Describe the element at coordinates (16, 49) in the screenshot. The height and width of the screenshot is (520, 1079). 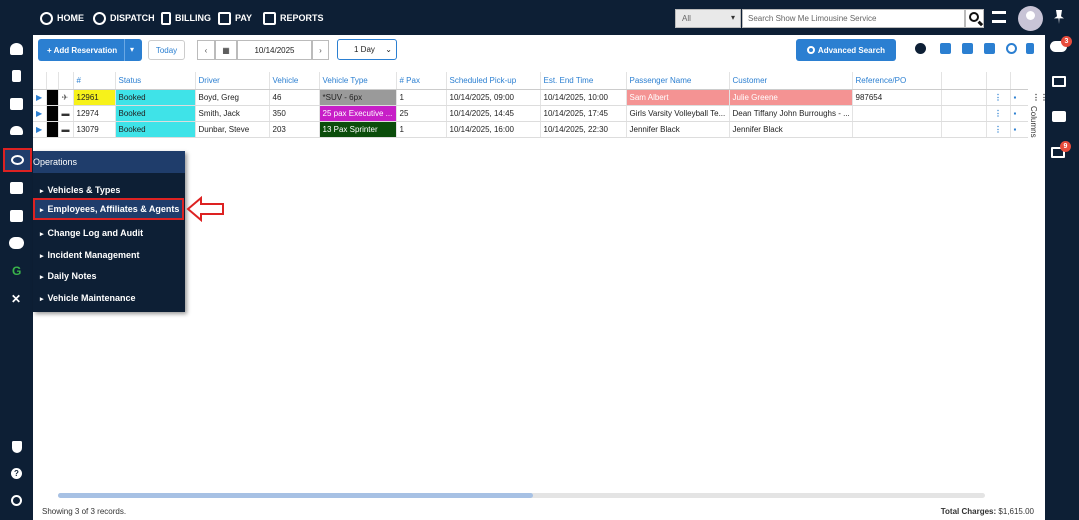
I see `user-icon` at that location.